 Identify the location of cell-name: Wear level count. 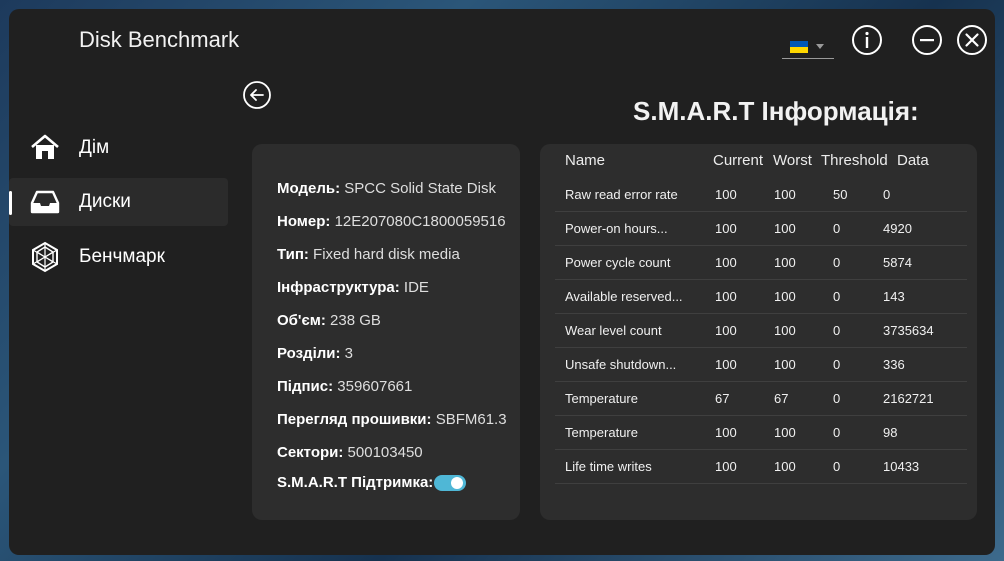
(613, 330).